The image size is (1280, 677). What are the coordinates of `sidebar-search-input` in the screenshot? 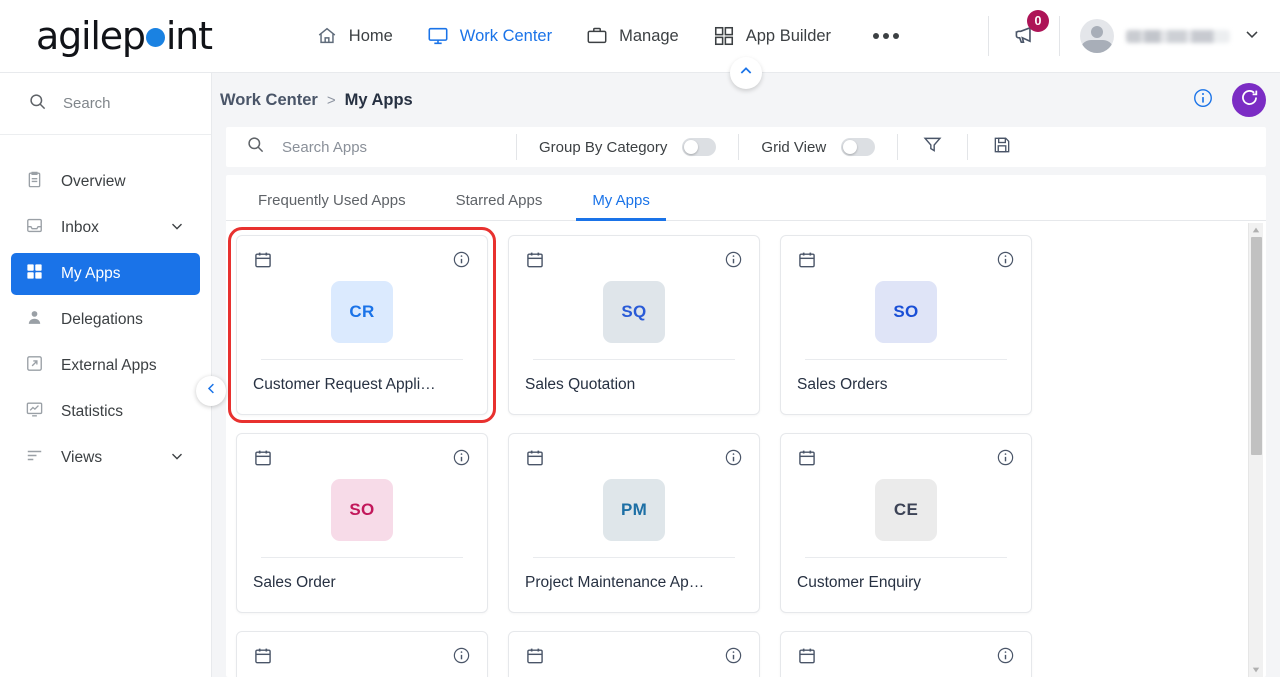 It's located at (118, 103).